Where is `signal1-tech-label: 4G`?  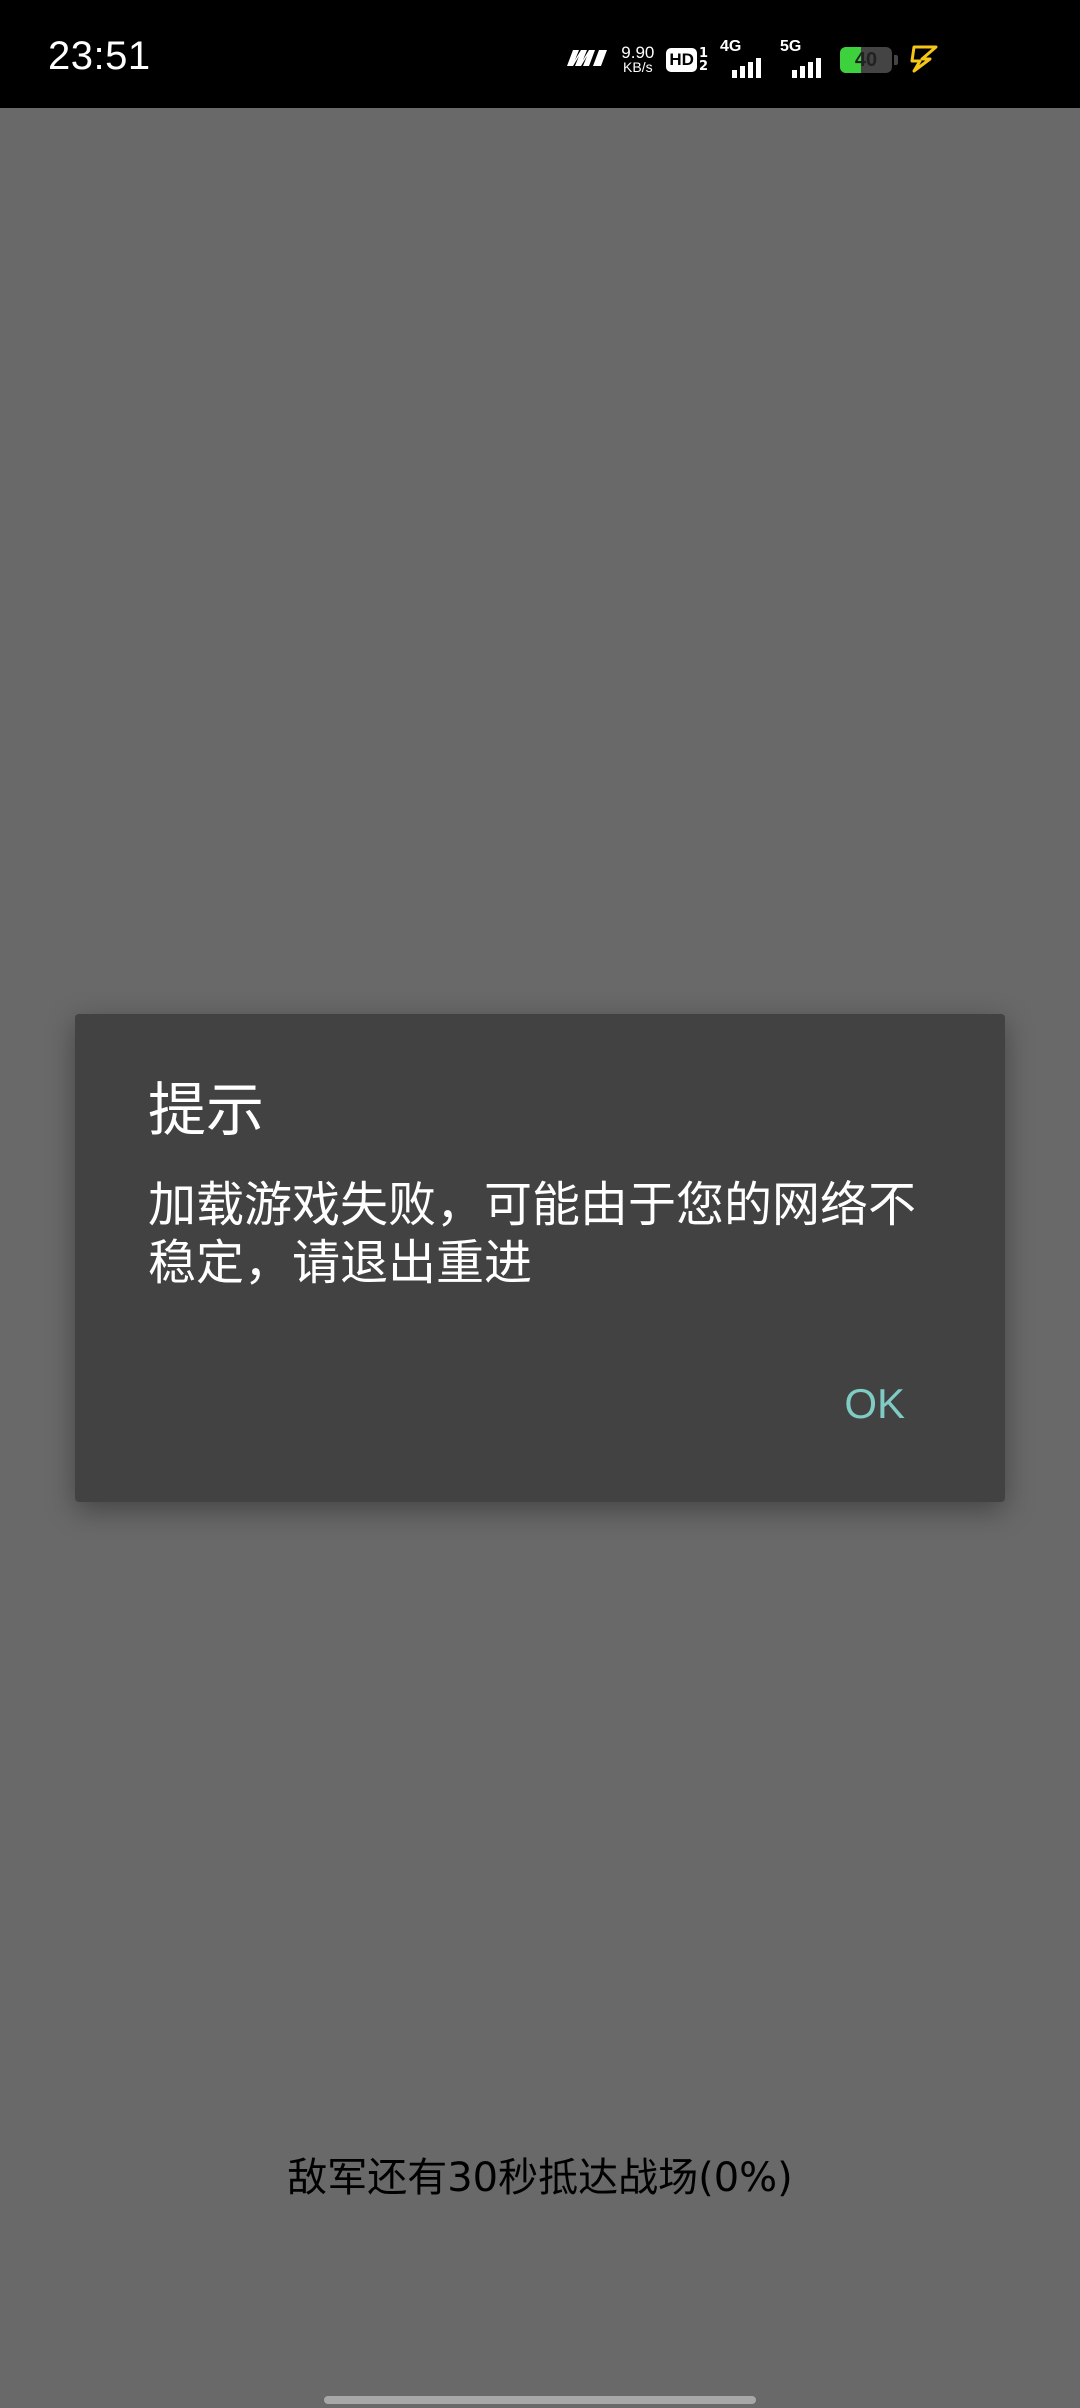 signal1-tech-label: 4G is located at coordinates (731, 46).